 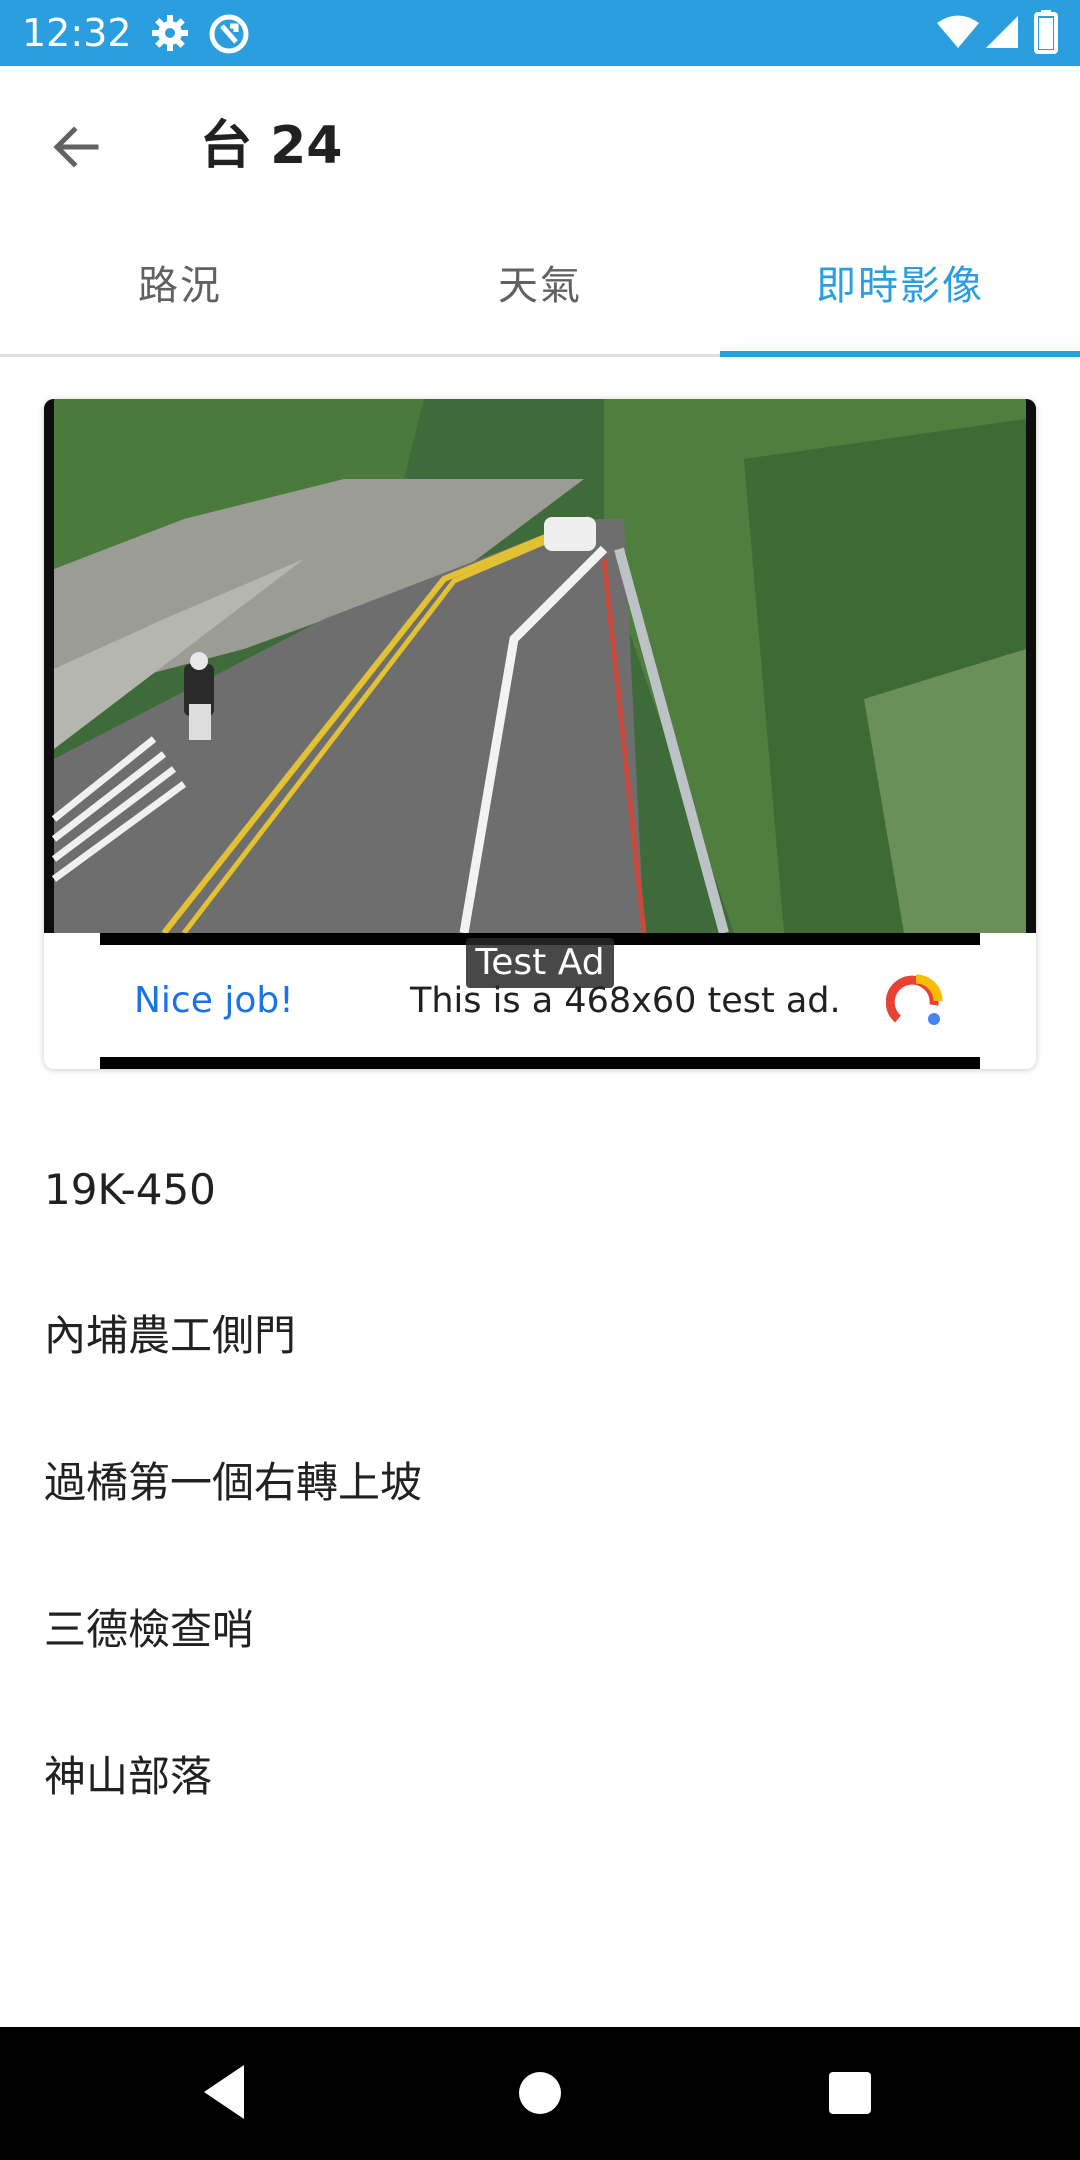 I want to click on app-bar: 台 24, so click(x=540, y=145).